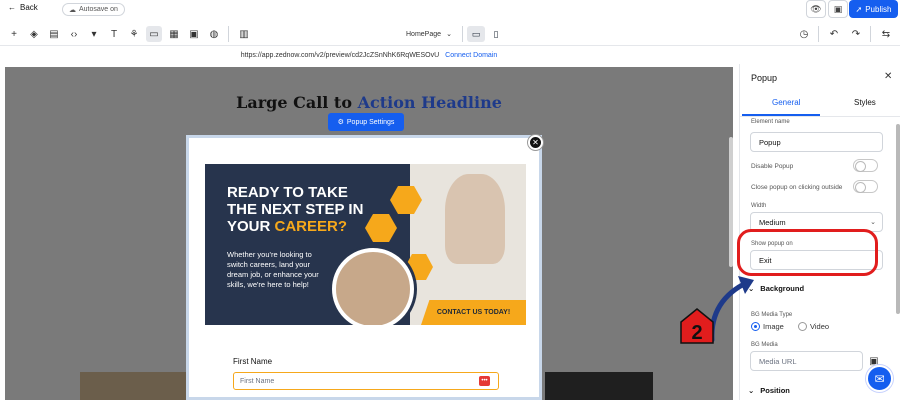 This screenshot has height=400, width=900. I want to click on disable-popup-toggle, so click(865, 165).